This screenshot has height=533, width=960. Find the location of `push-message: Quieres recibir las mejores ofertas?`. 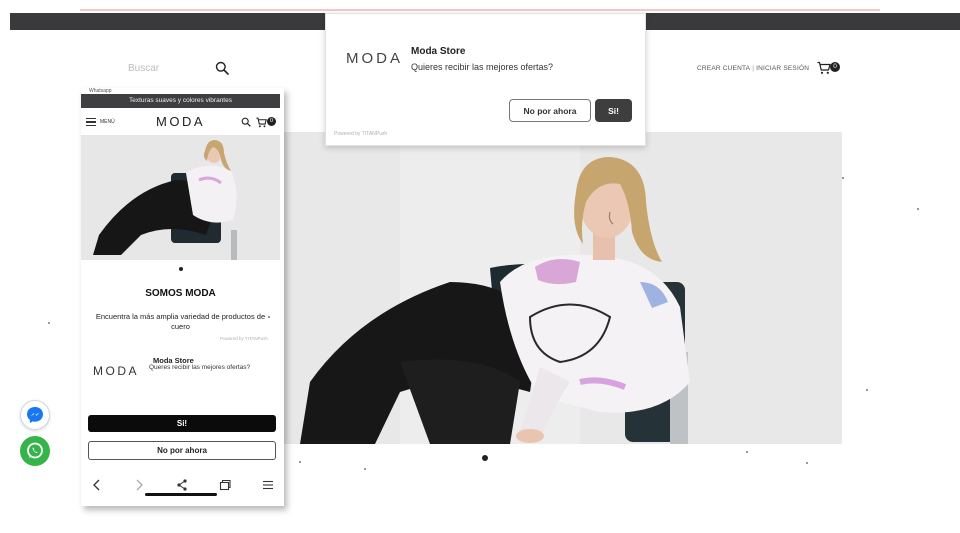

push-message: Quieres recibir las mejores ofertas? is located at coordinates (482, 67).